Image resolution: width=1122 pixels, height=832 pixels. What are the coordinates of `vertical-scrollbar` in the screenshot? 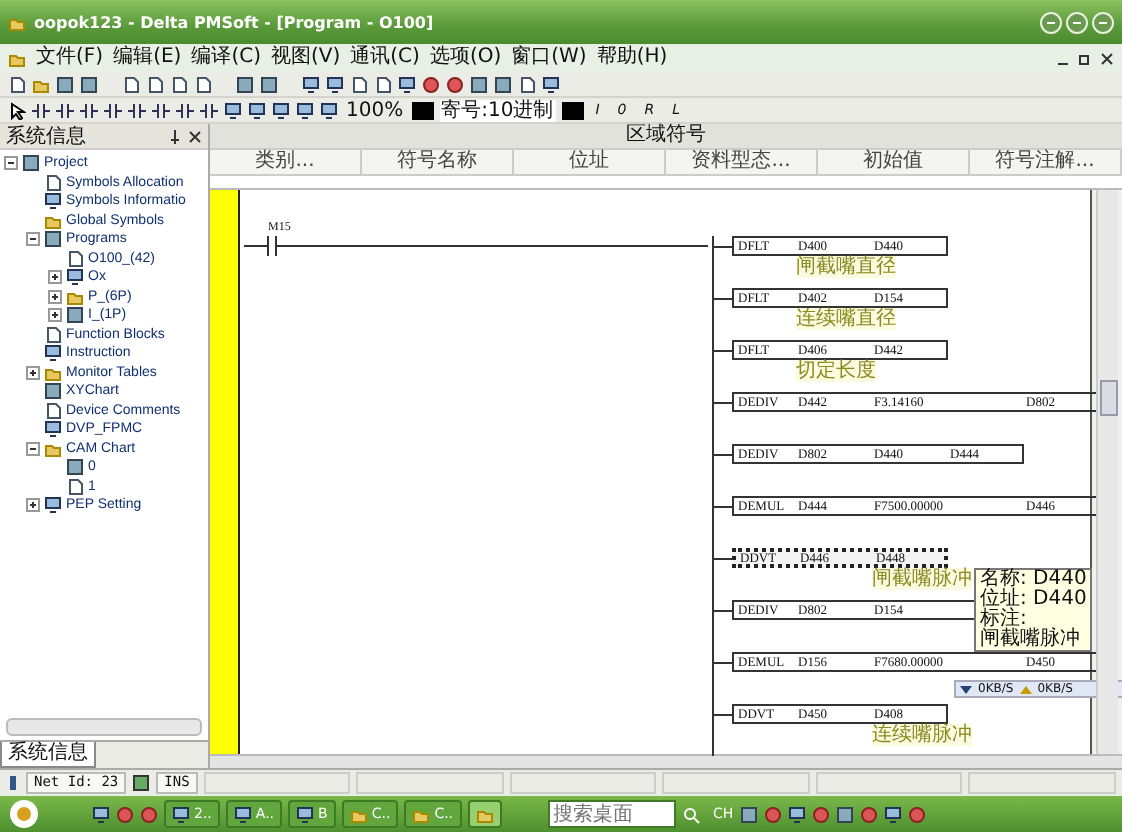 It's located at (1107, 472).